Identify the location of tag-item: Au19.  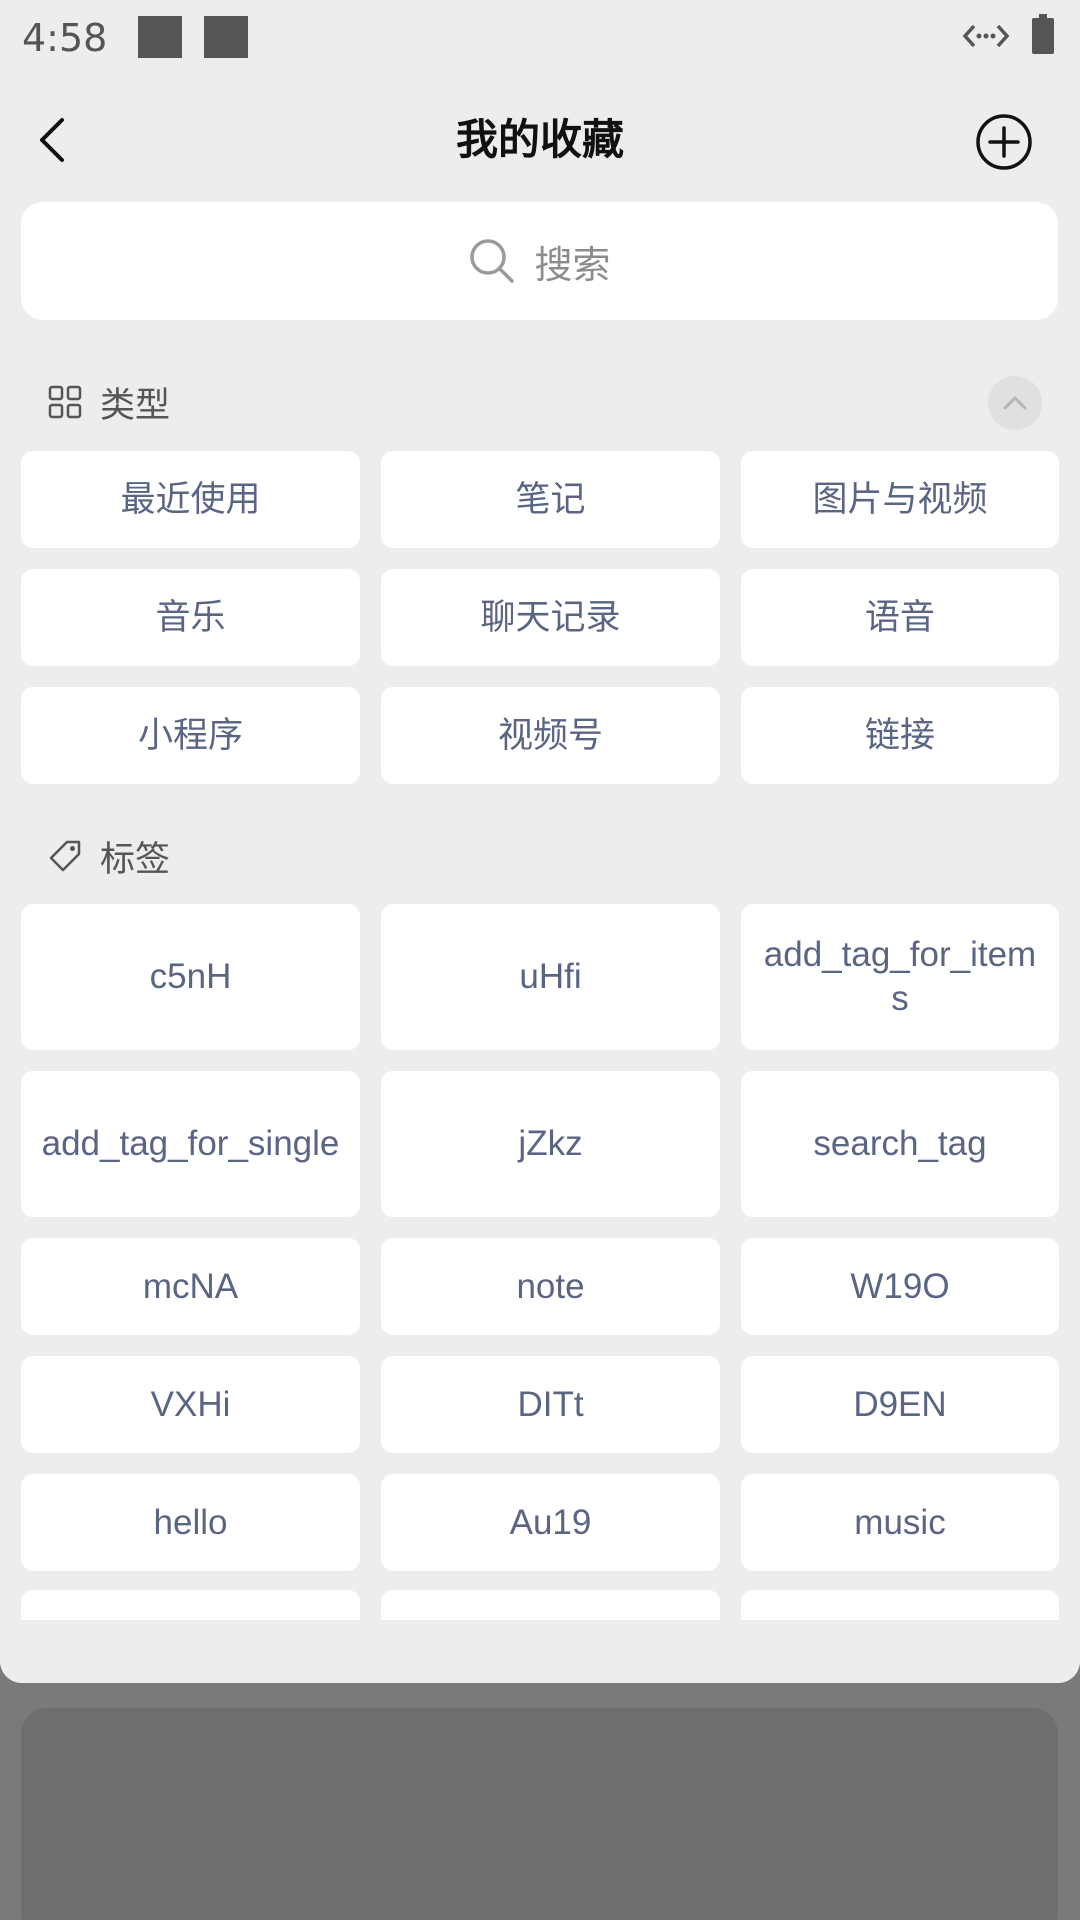
(550, 1522).